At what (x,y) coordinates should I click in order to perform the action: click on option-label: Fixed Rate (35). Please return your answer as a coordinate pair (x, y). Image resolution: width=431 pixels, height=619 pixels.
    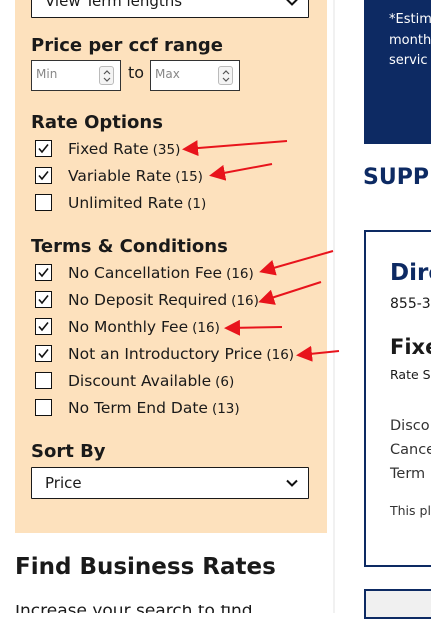
    Looking at the image, I should click on (124, 149).